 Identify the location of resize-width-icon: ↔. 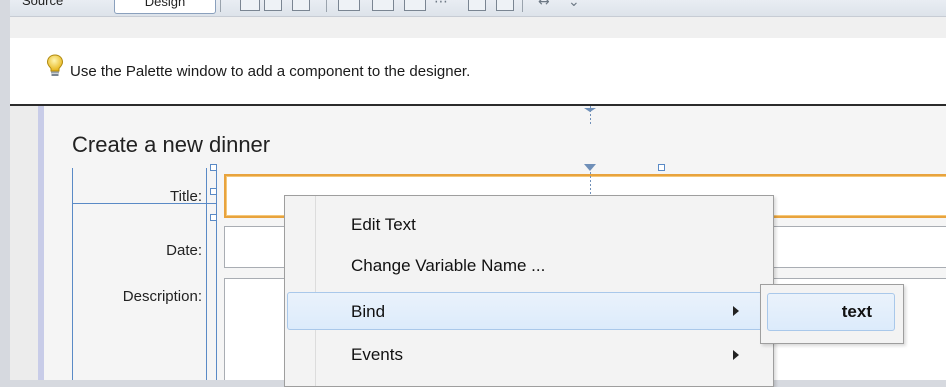
(544, 5).